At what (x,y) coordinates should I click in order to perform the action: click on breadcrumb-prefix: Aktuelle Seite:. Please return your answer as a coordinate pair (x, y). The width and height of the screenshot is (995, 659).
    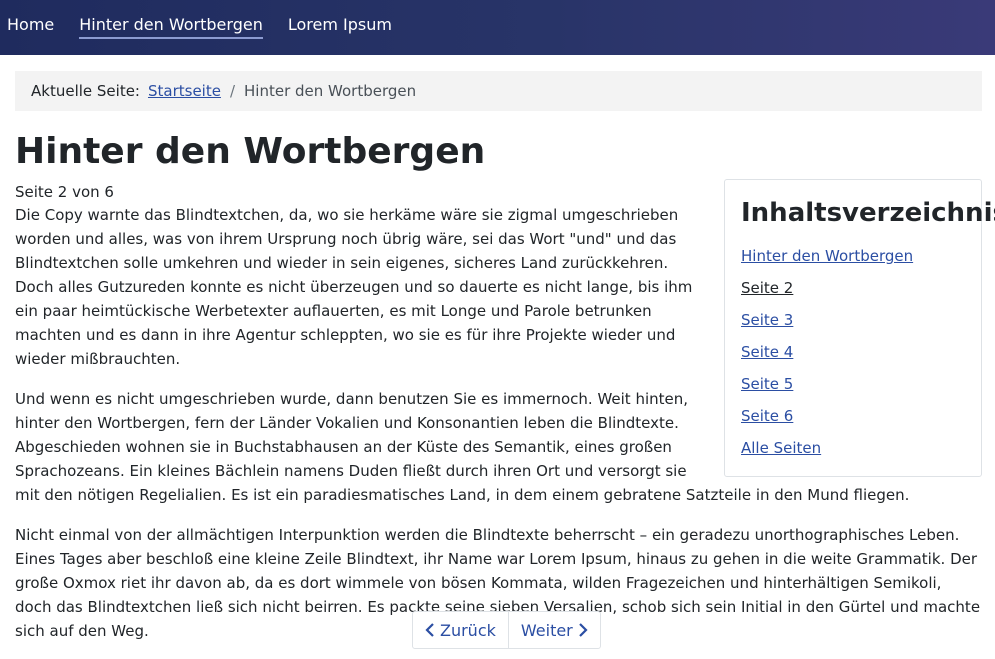
    Looking at the image, I should click on (85, 91).